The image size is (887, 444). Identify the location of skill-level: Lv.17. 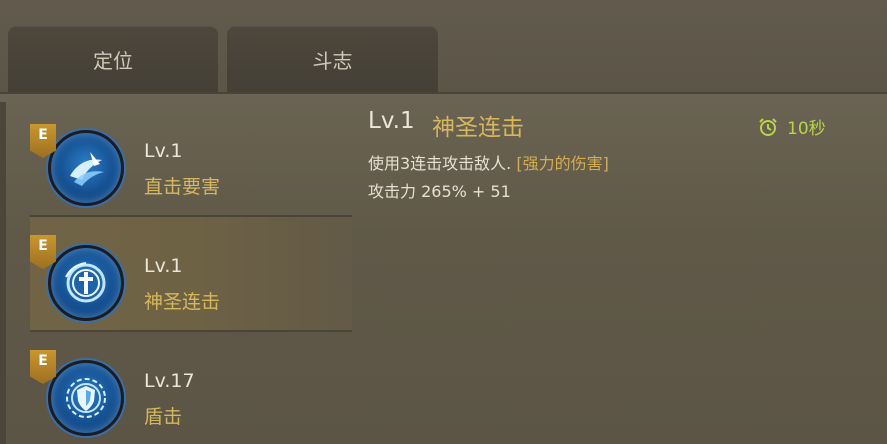
(169, 381).